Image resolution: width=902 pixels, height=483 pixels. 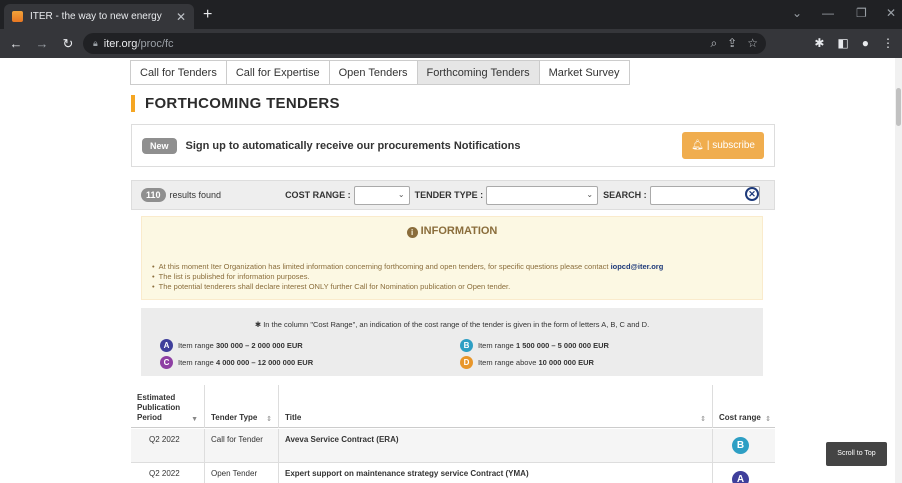 What do you see at coordinates (704, 195) in the screenshot?
I see `search-input` at bounding box center [704, 195].